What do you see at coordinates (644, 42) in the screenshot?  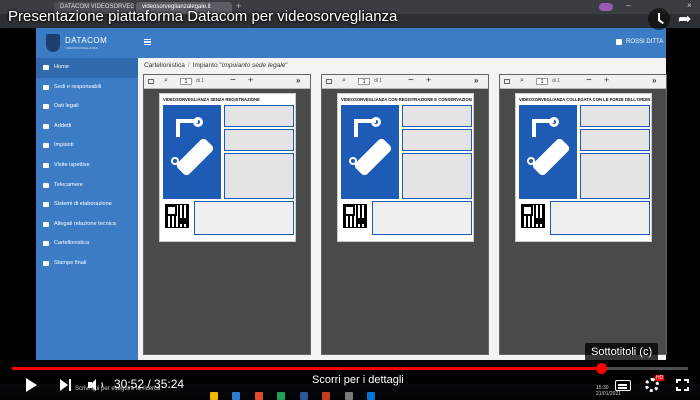 I see `user-name: ROSSI DITTA` at bounding box center [644, 42].